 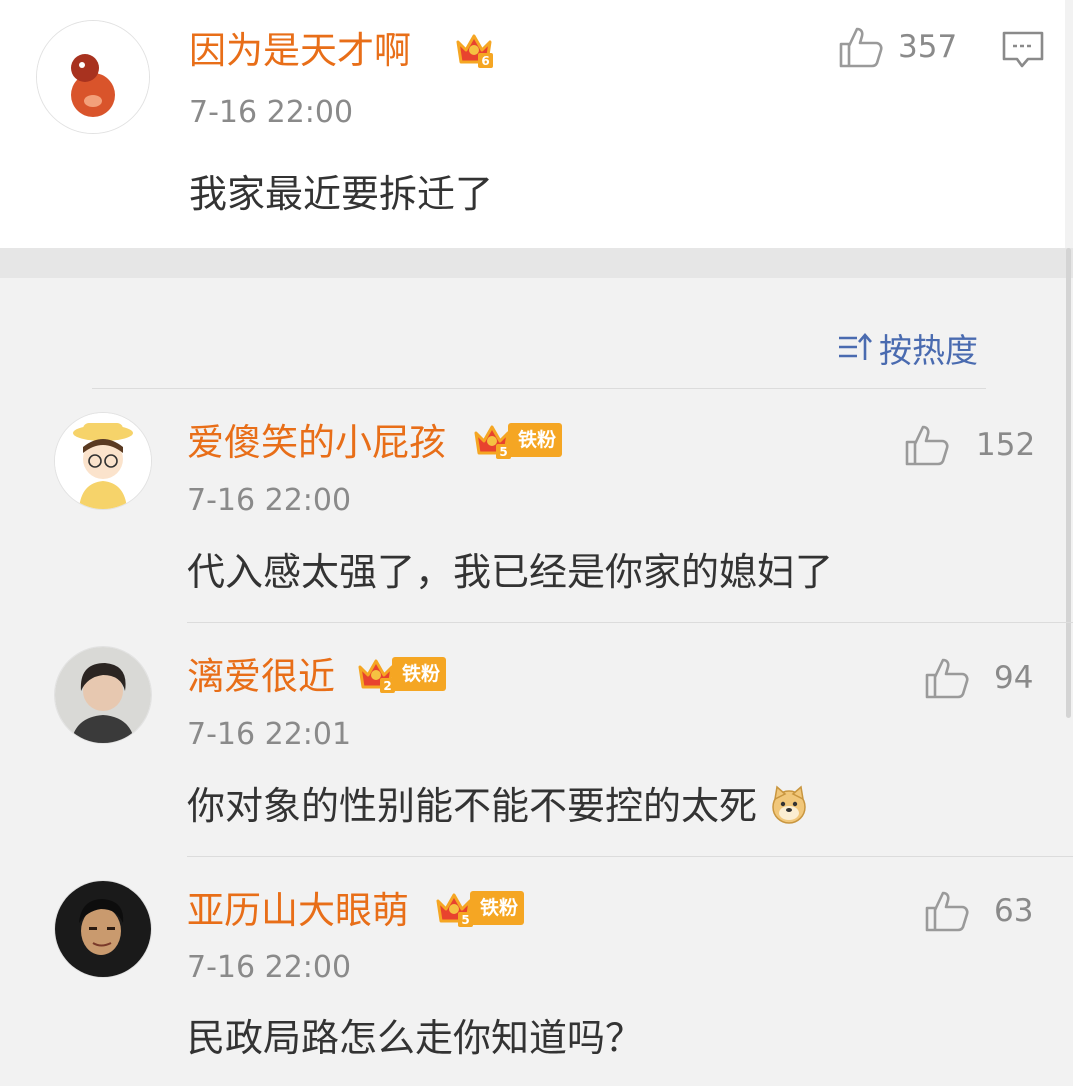 I want to click on comment-content: 代入感太强了，我已经是你家的媳妇了, so click(x=510, y=572).